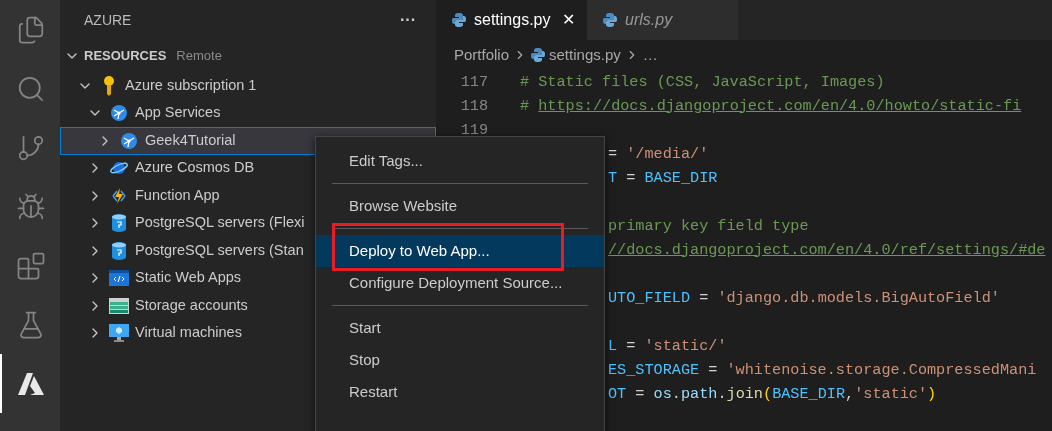 This screenshot has width=1052, height=431. I want to click on sidebar-title: AZURE, so click(108, 20).